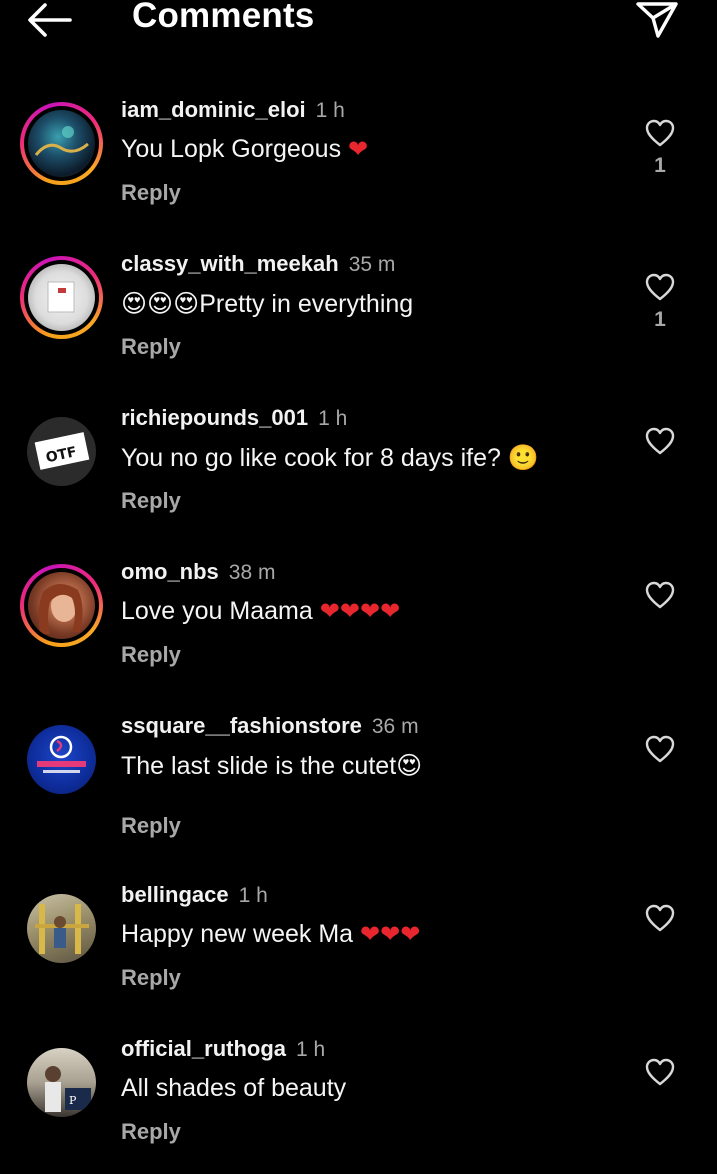  I want to click on page-title: Comments, so click(223, 17).